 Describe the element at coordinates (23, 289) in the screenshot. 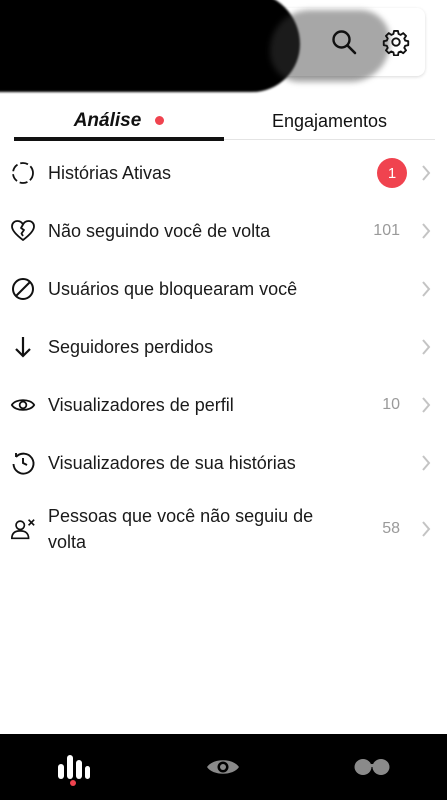

I see `block-icon` at that location.